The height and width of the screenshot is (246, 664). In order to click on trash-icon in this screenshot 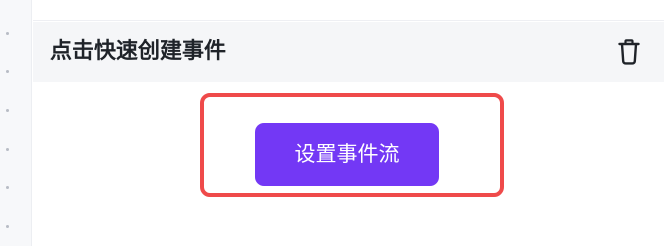, I will do `click(629, 52)`.